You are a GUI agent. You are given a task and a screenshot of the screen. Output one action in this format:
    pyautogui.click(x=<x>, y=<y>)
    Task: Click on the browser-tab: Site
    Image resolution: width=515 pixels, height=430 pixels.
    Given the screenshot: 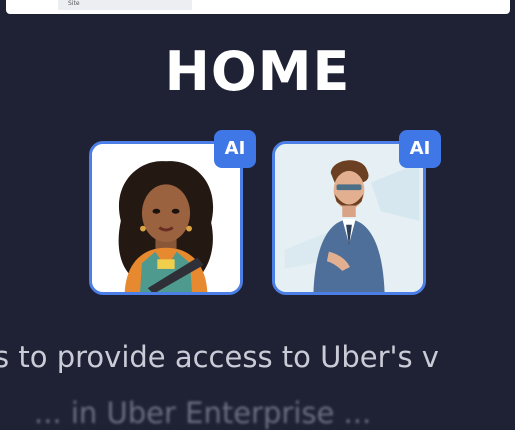 What is the action you would take?
    pyautogui.click(x=125, y=5)
    